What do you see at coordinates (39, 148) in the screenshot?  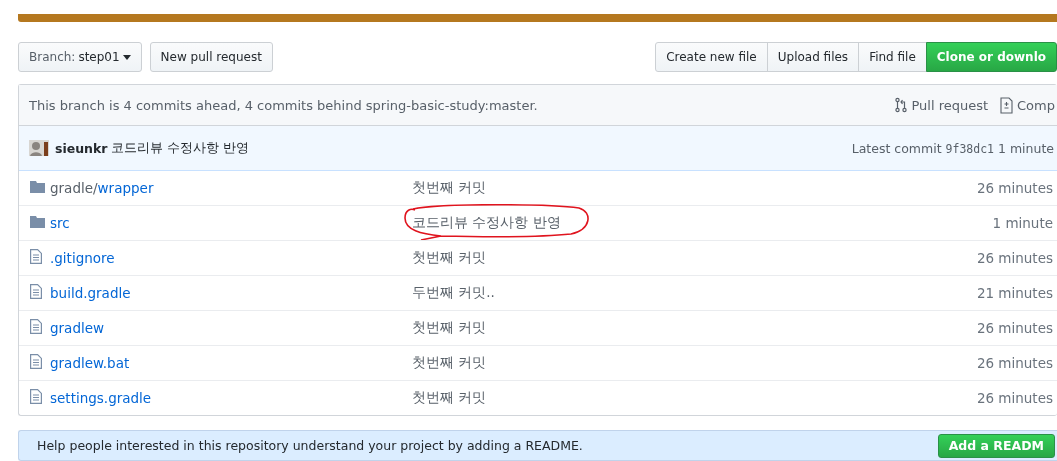 I see `avatar-icon` at bounding box center [39, 148].